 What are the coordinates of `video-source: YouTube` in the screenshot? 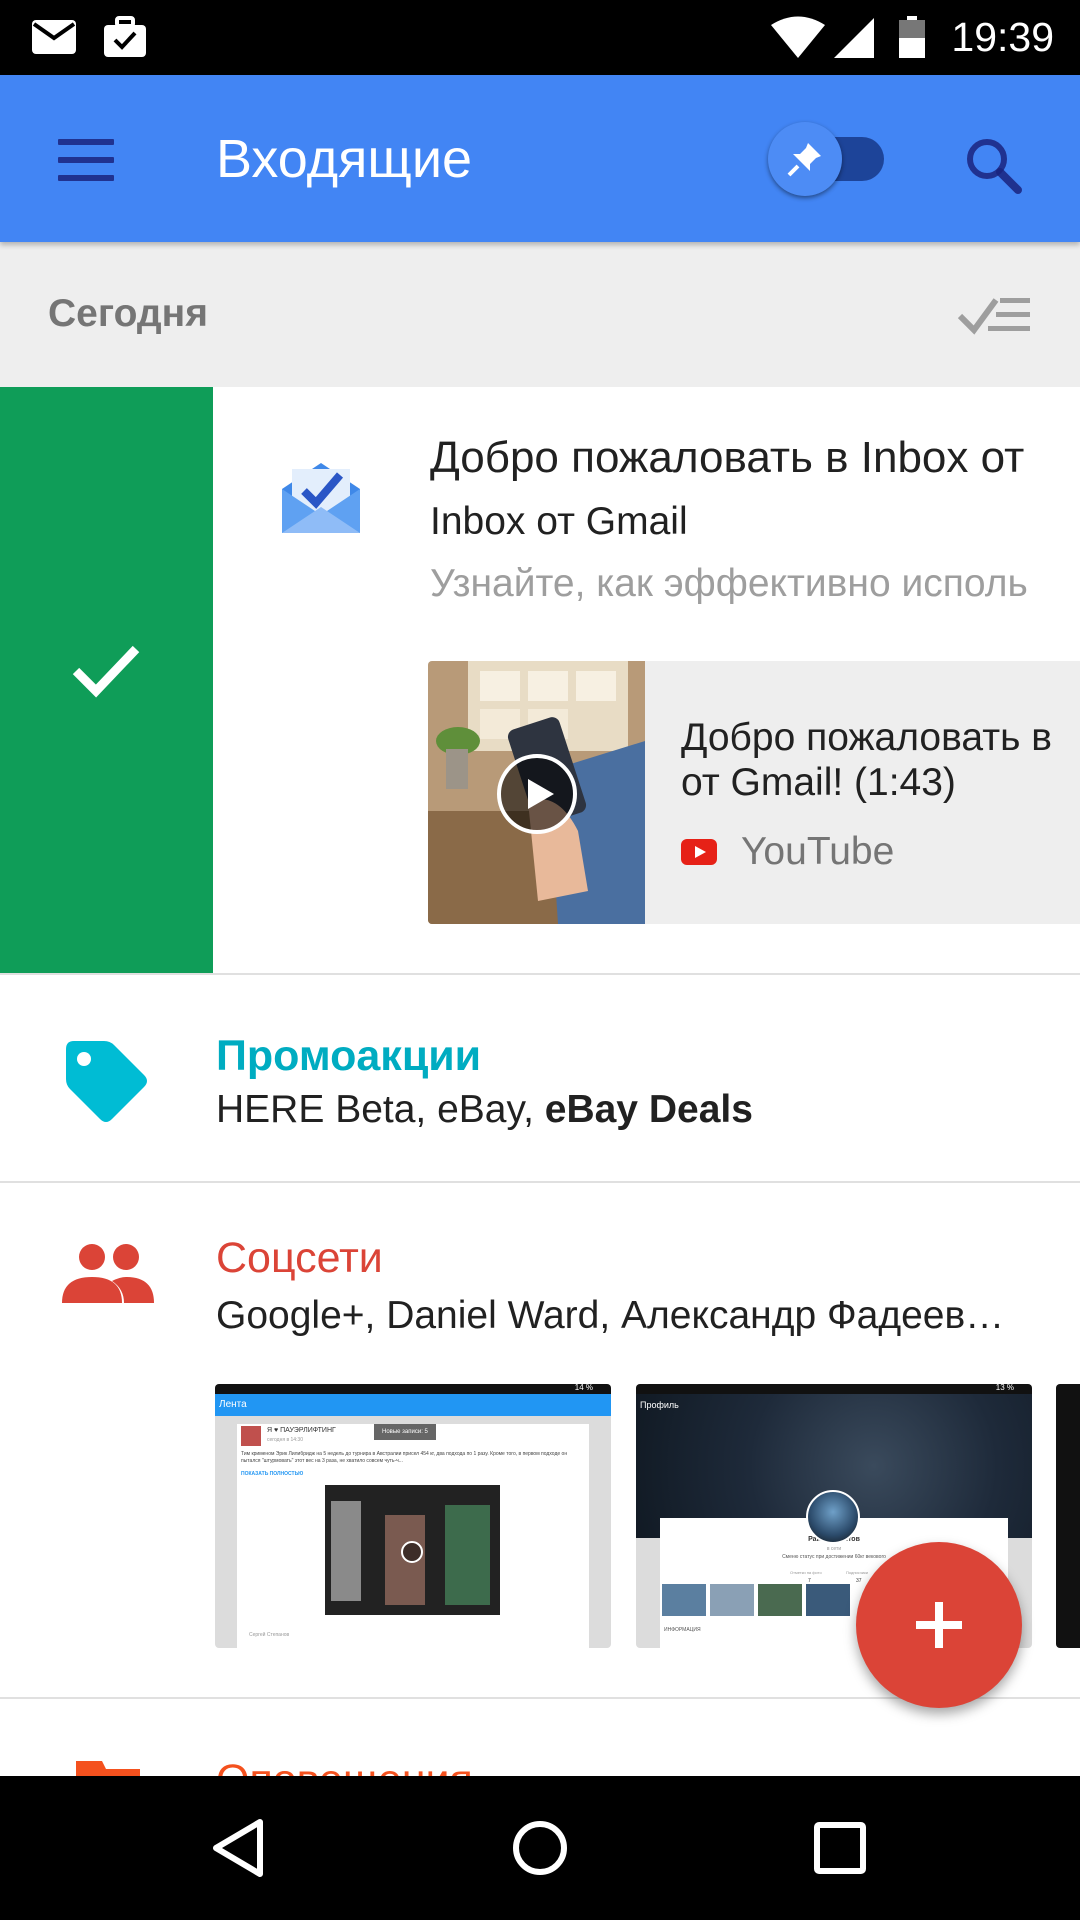 It's located at (787, 852).